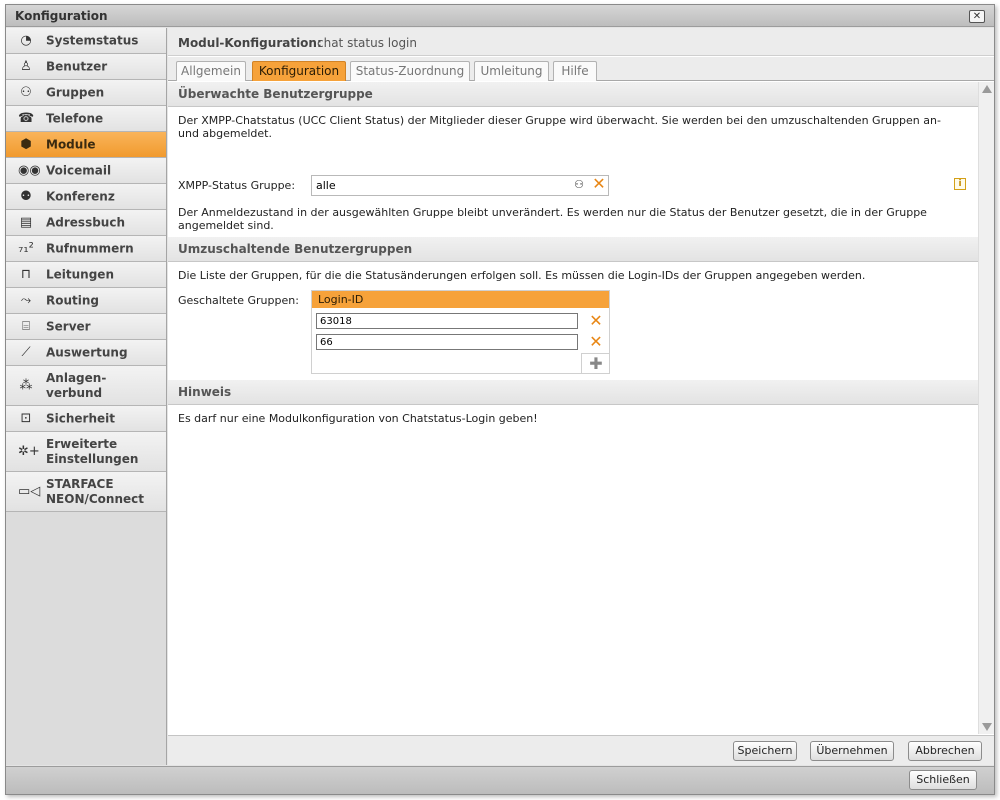  Describe the element at coordinates (460, 299) in the screenshot. I see `login-id-column-header: Login-ID` at that location.